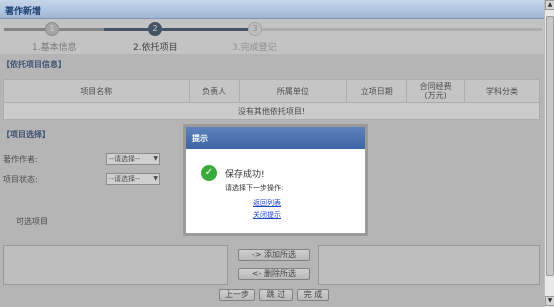  I want to click on scroll-up-arrow-icon: ▲, so click(549, 5).